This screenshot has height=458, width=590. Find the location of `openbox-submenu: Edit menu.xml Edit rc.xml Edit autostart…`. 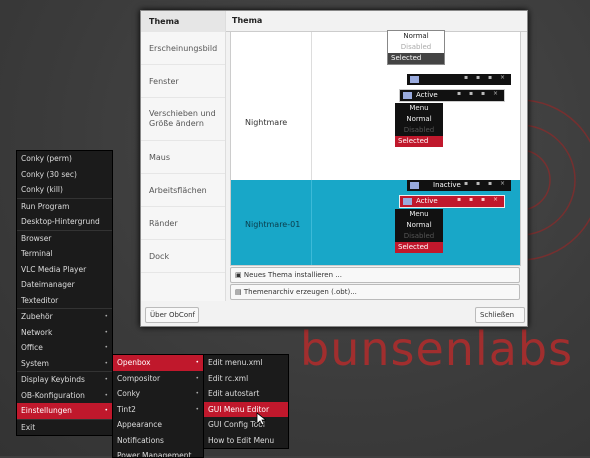

openbox-submenu: Edit menu.xml Edit rc.xml Edit autostart… is located at coordinates (246, 401).